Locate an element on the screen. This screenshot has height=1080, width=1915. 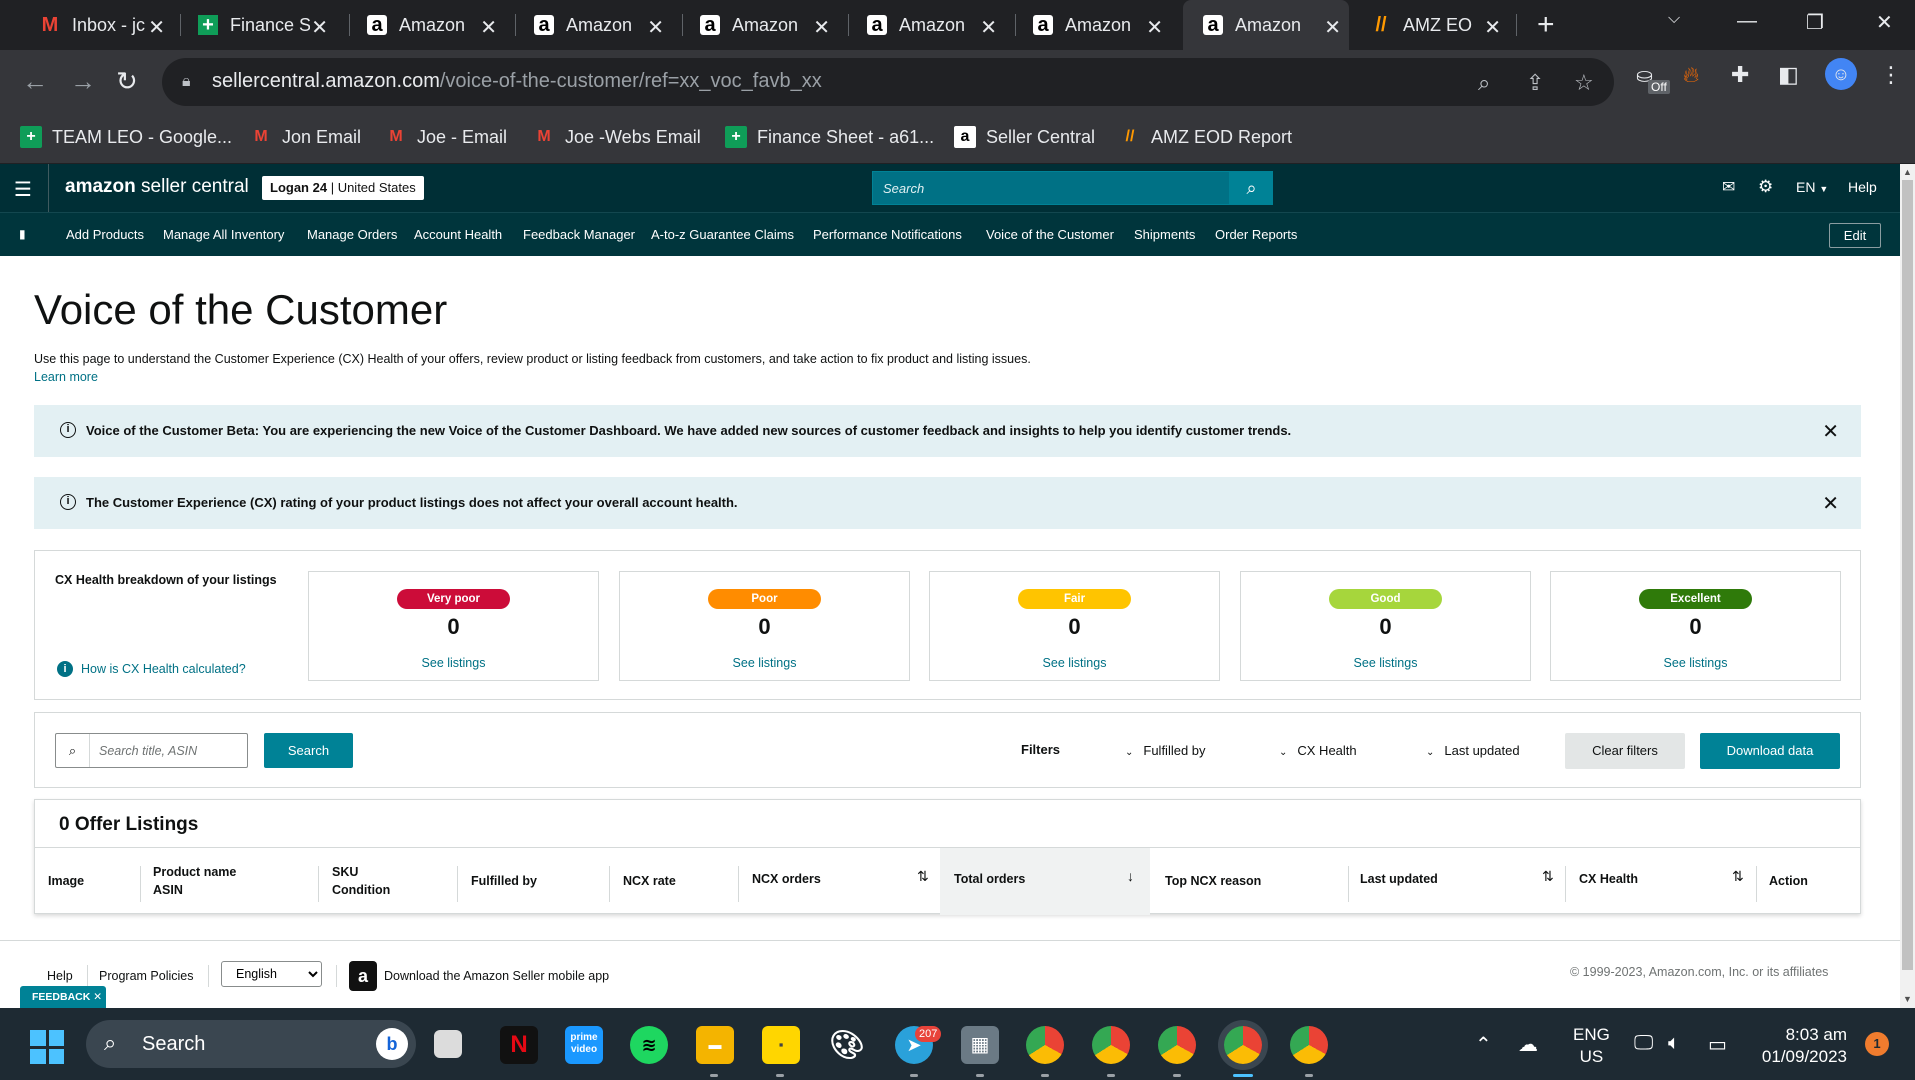
sort-down-icon: ↓ is located at coordinates (1130, 876).